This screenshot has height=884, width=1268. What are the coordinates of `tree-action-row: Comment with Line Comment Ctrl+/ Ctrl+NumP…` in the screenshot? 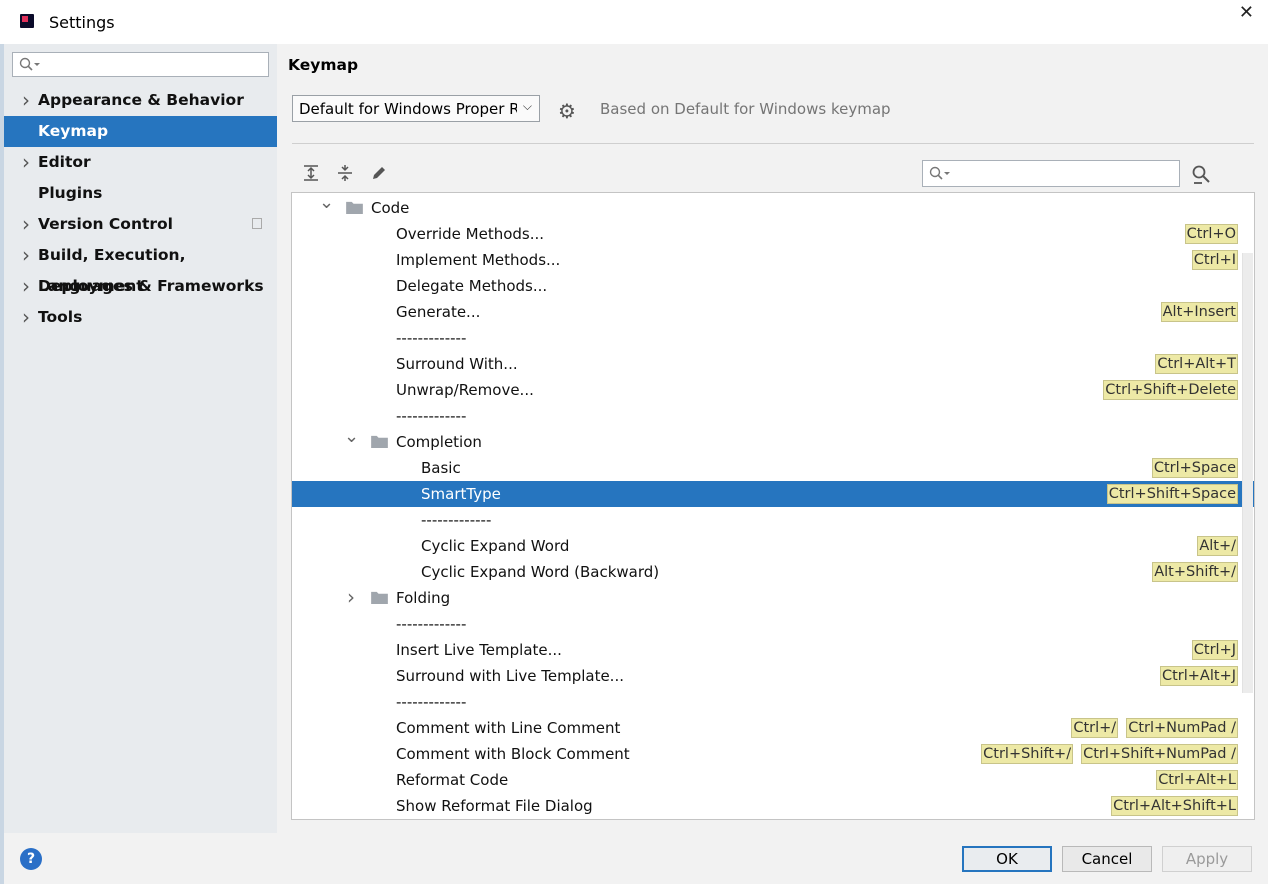 It's located at (773, 728).